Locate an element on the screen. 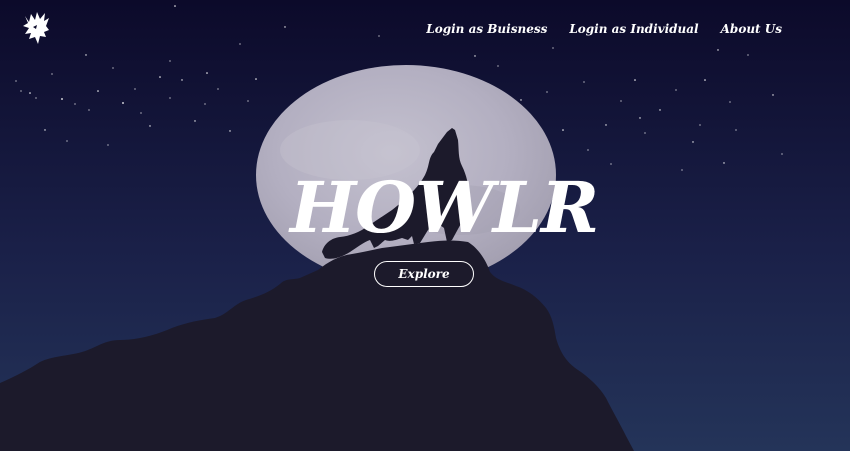 The width and height of the screenshot is (850, 451). explore-button: Explore is located at coordinates (424, 274).